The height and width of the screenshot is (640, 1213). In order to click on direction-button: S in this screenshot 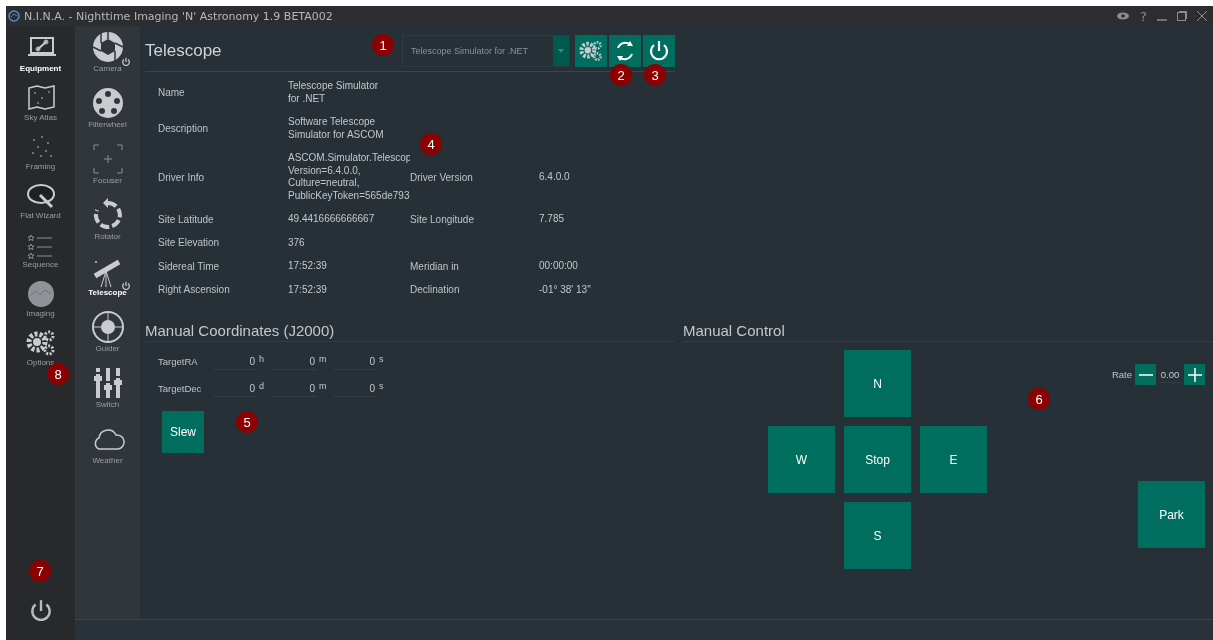, I will do `click(877, 535)`.